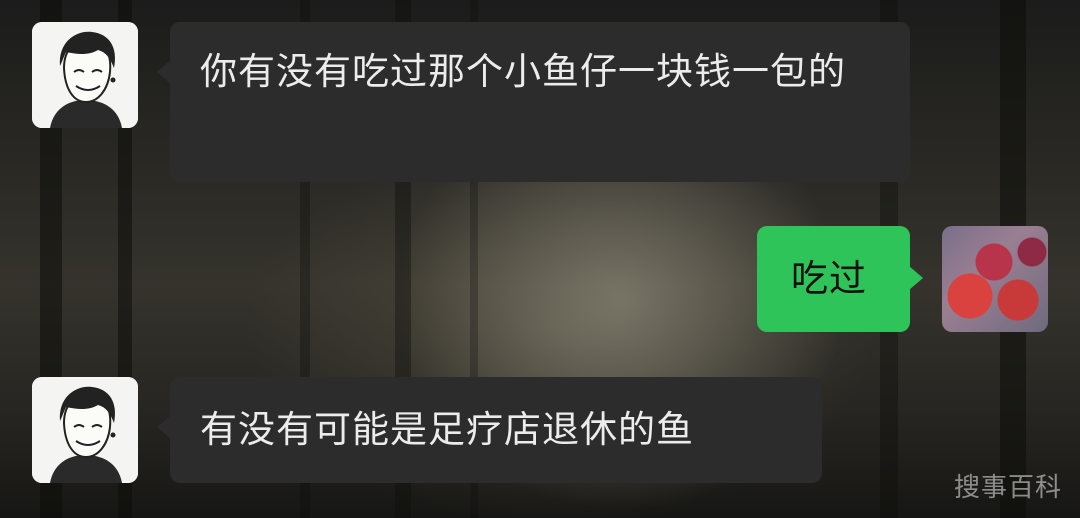 The height and width of the screenshot is (518, 1080). Describe the element at coordinates (523, 71) in the screenshot. I see `message-text: 你有没有吃过那个小鱼仔一块钱一包的` at that location.